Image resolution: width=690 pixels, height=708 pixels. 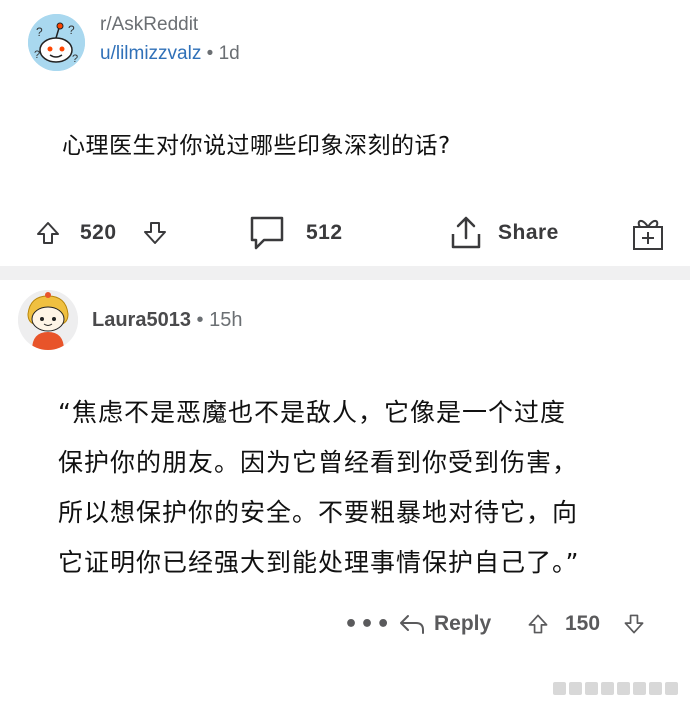 I want to click on downvote-button, so click(x=155, y=233).